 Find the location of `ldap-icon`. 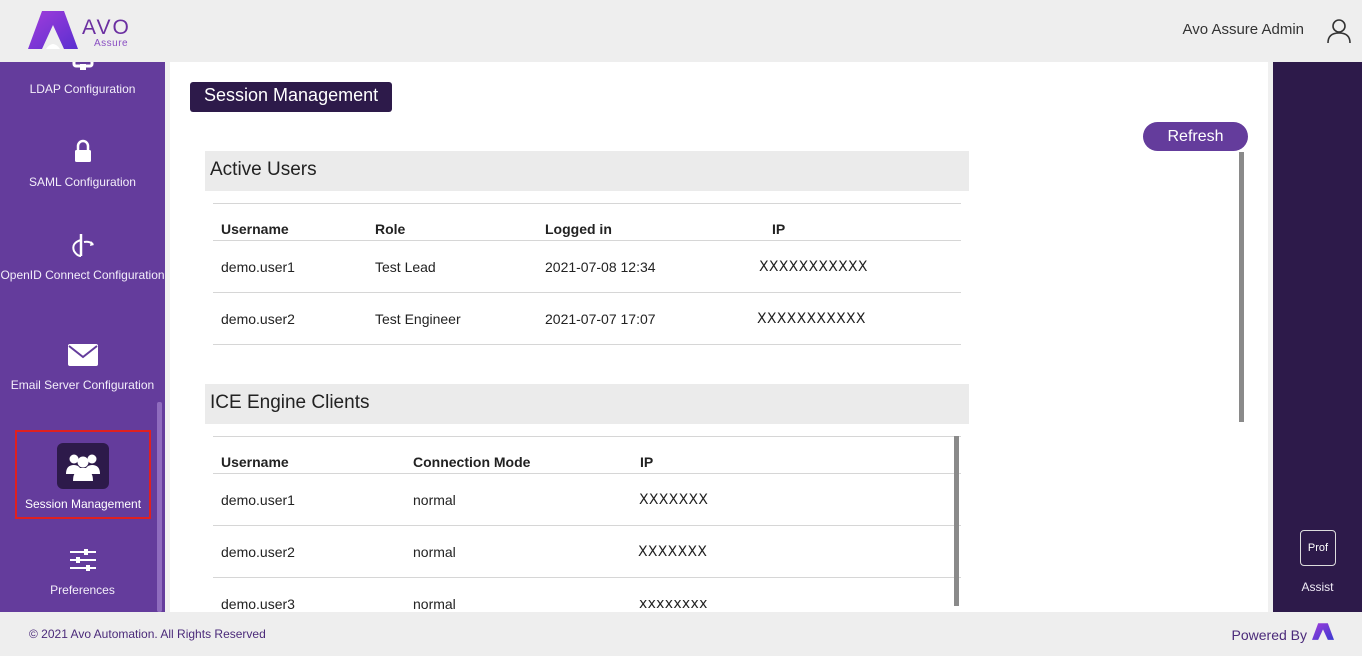

ldap-icon is located at coordinates (82, 66).